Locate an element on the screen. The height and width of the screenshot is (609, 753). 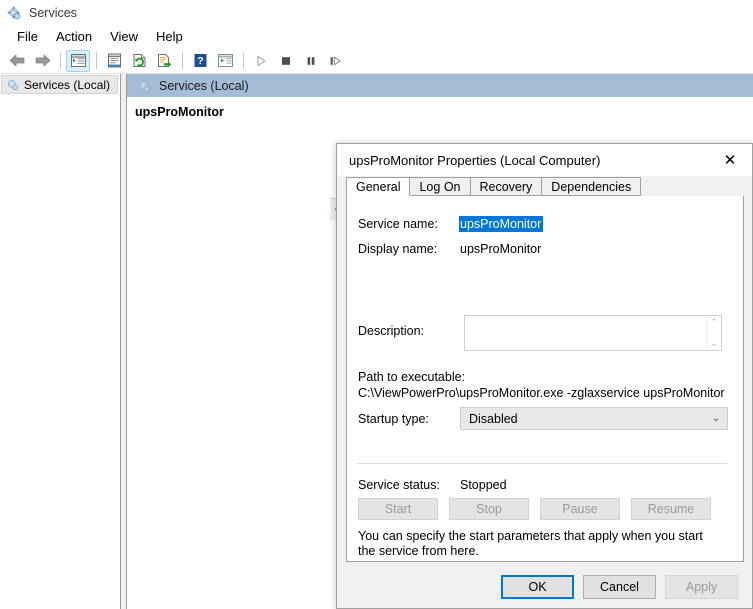
show-hide-console-tree-button is located at coordinates (78, 60).